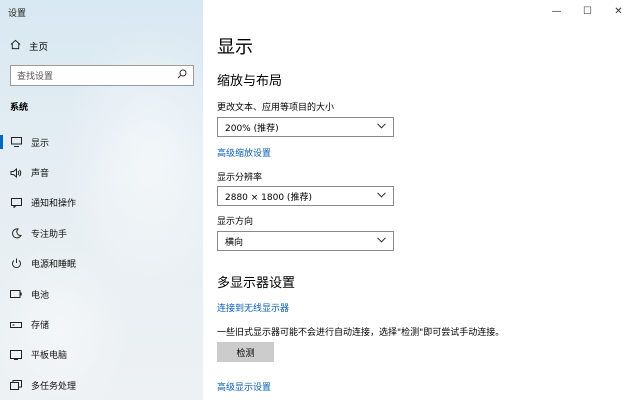  I want to click on sidebar-item-label: 存储, so click(40, 326).